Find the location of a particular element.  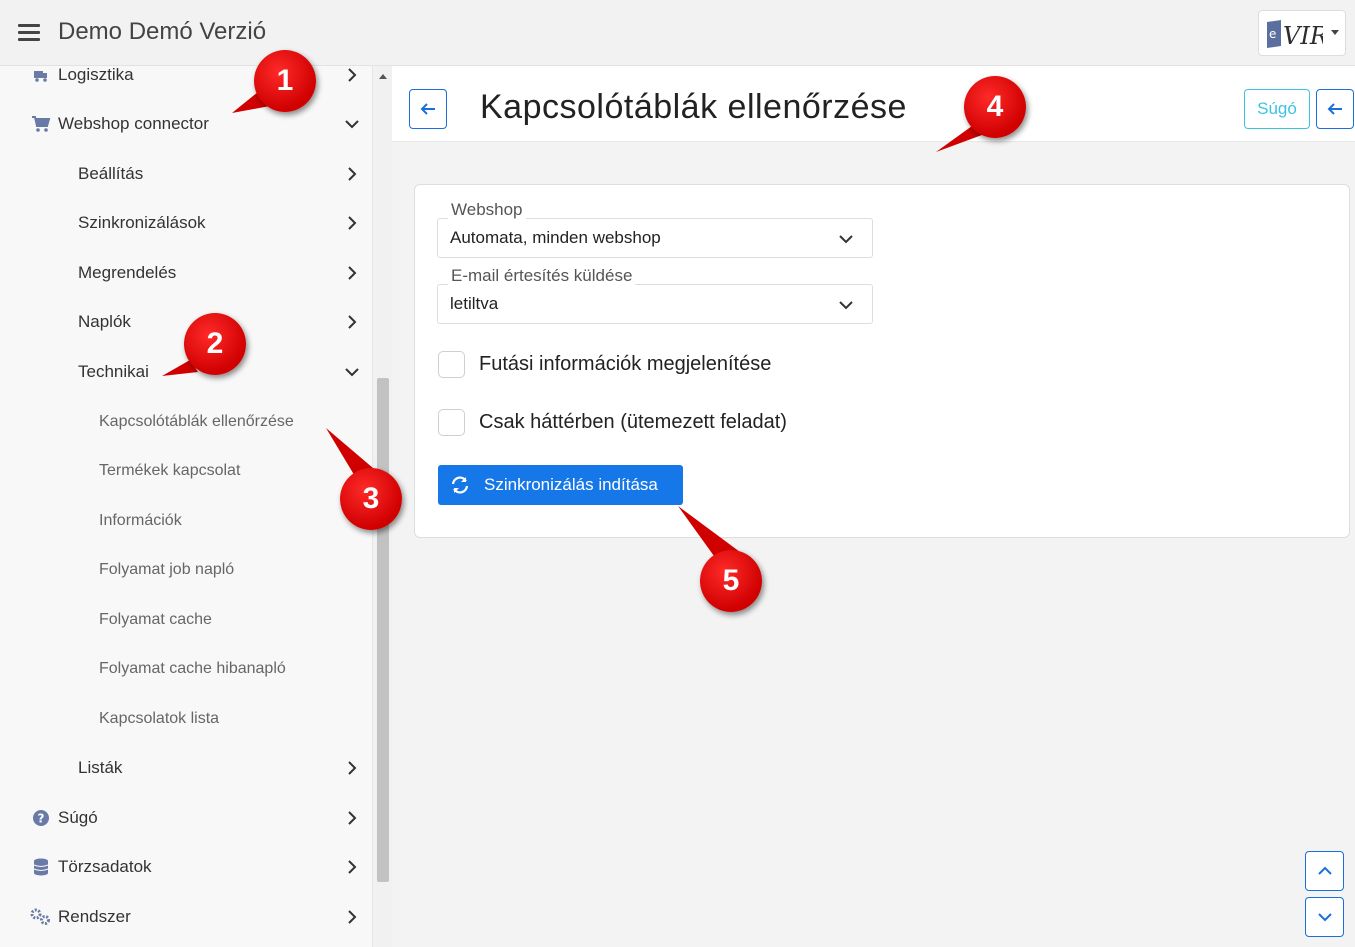

sidebar-item-informaciok: Információk is located at coordinates (140, 521).